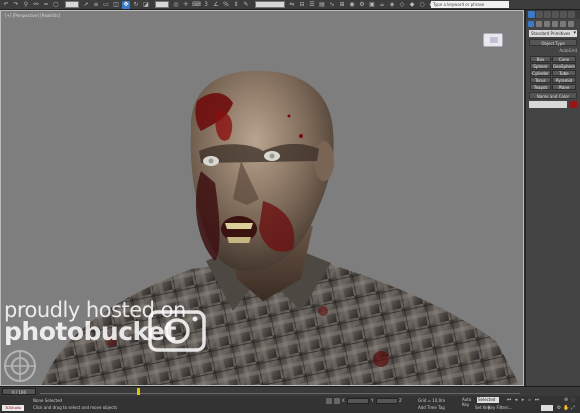 The width and height of the screenshot is (580, 413). I want to click on keyboard-shortcut-icon: ⌨, so click(196, 5).